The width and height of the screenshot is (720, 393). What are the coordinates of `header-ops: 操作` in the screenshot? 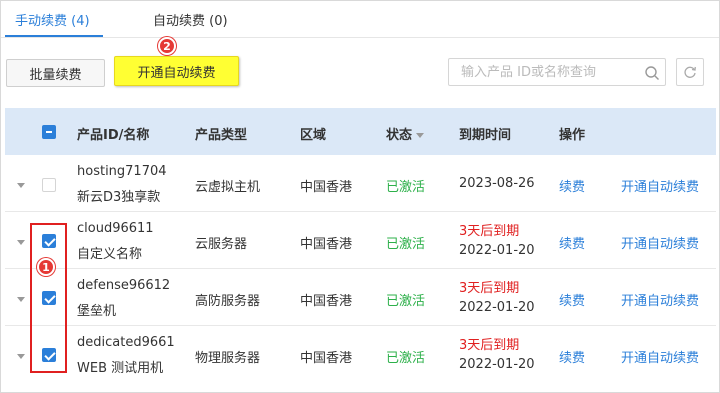 It's located at (572, 135).